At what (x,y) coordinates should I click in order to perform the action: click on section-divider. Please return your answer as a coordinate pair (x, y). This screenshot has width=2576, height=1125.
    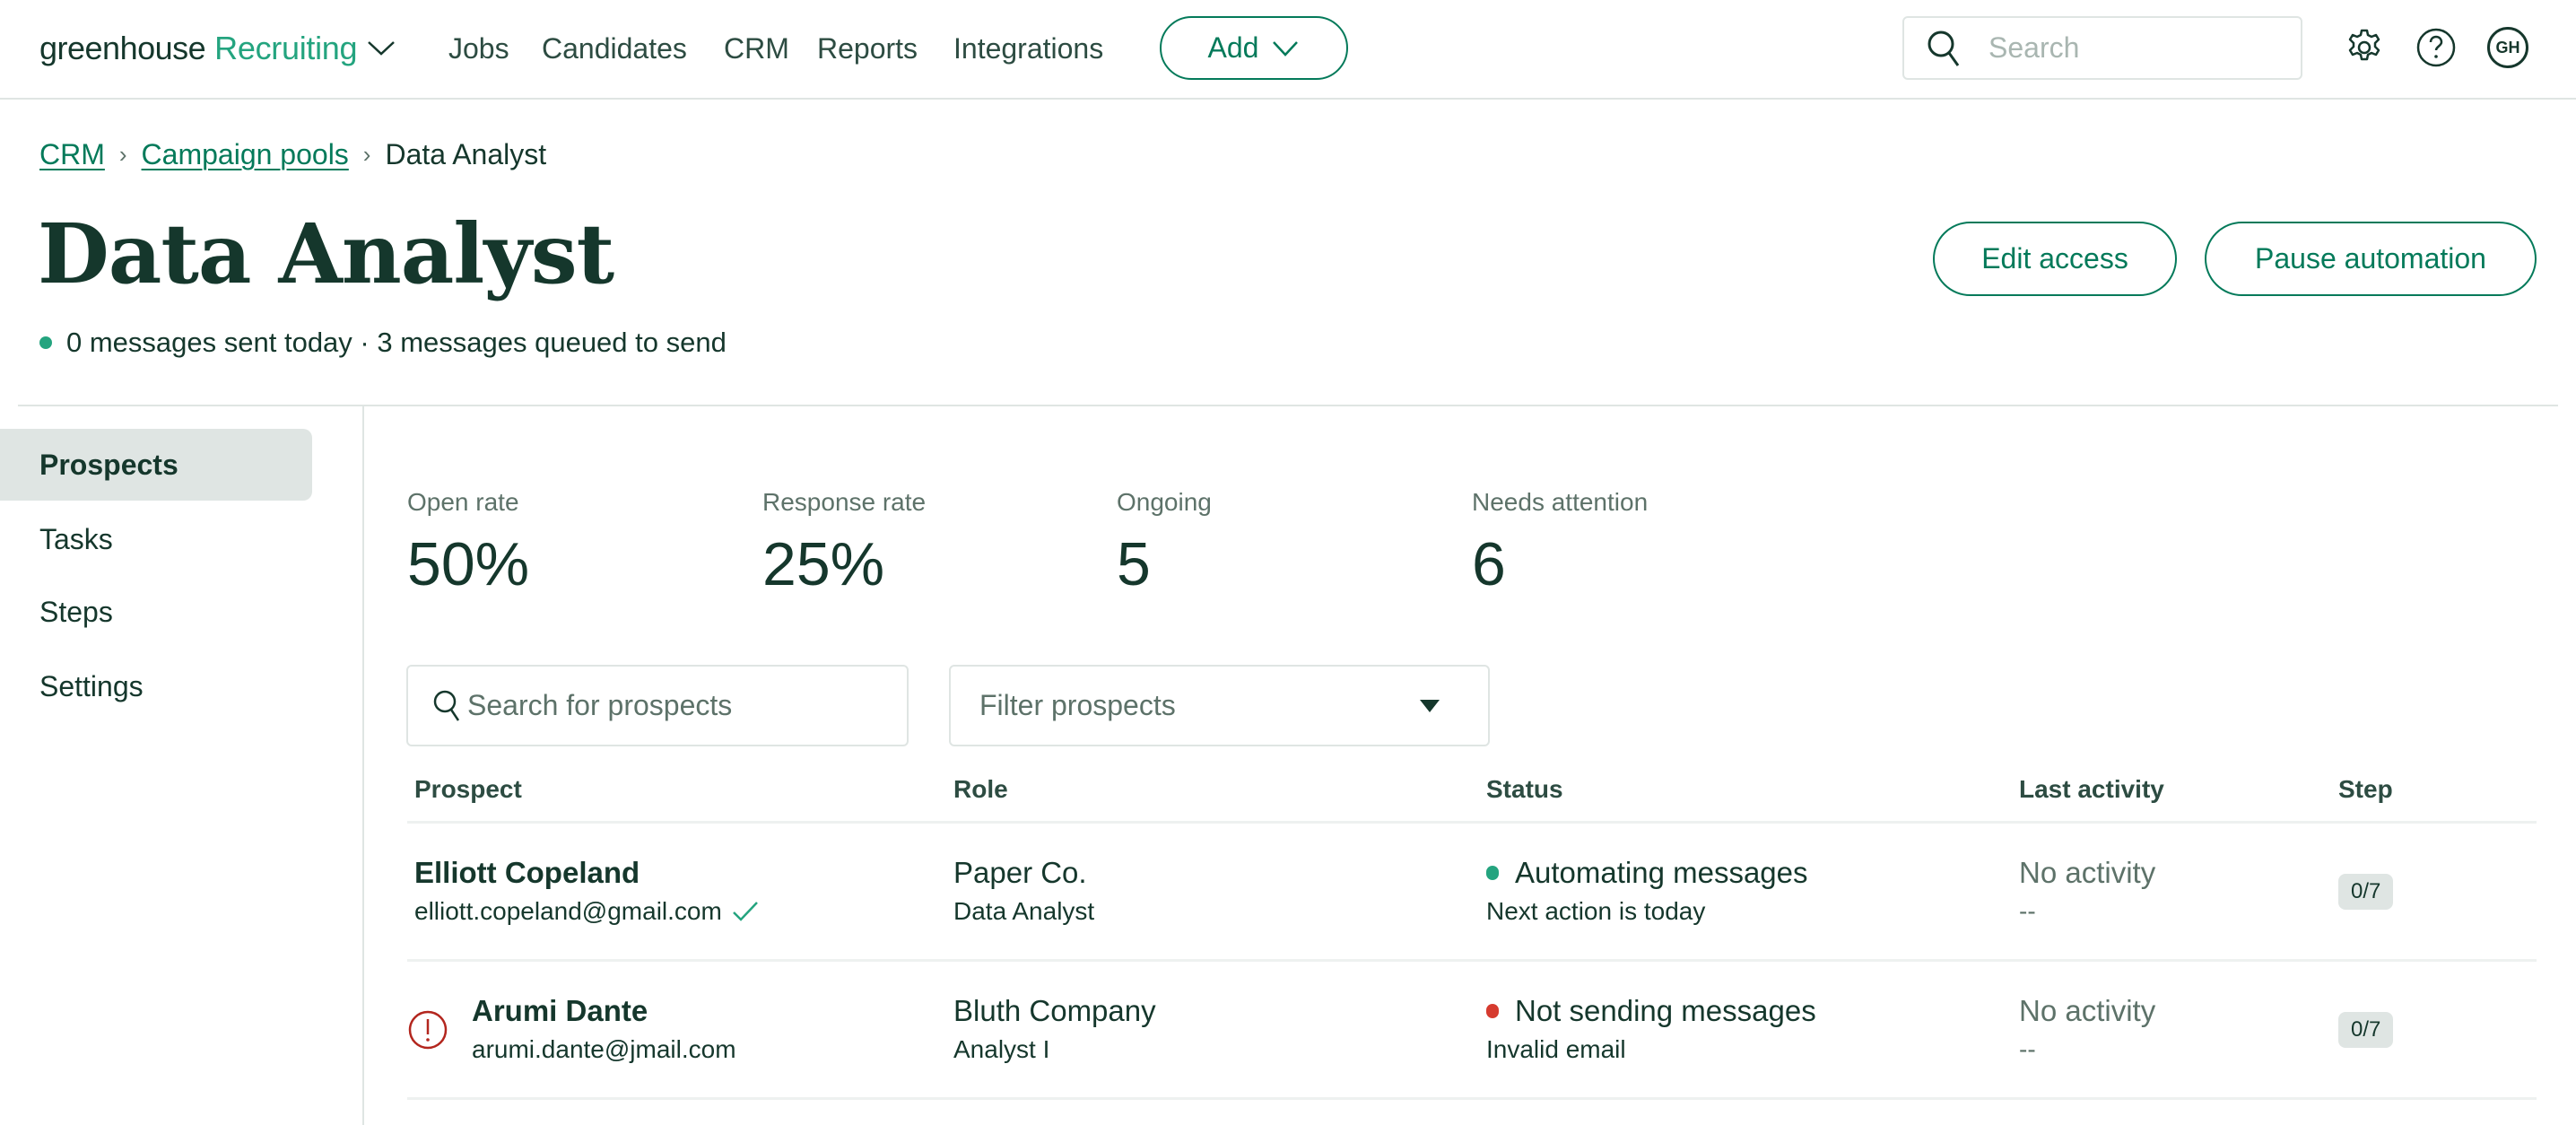
    Looking at the image, I should click on (1288, 405).